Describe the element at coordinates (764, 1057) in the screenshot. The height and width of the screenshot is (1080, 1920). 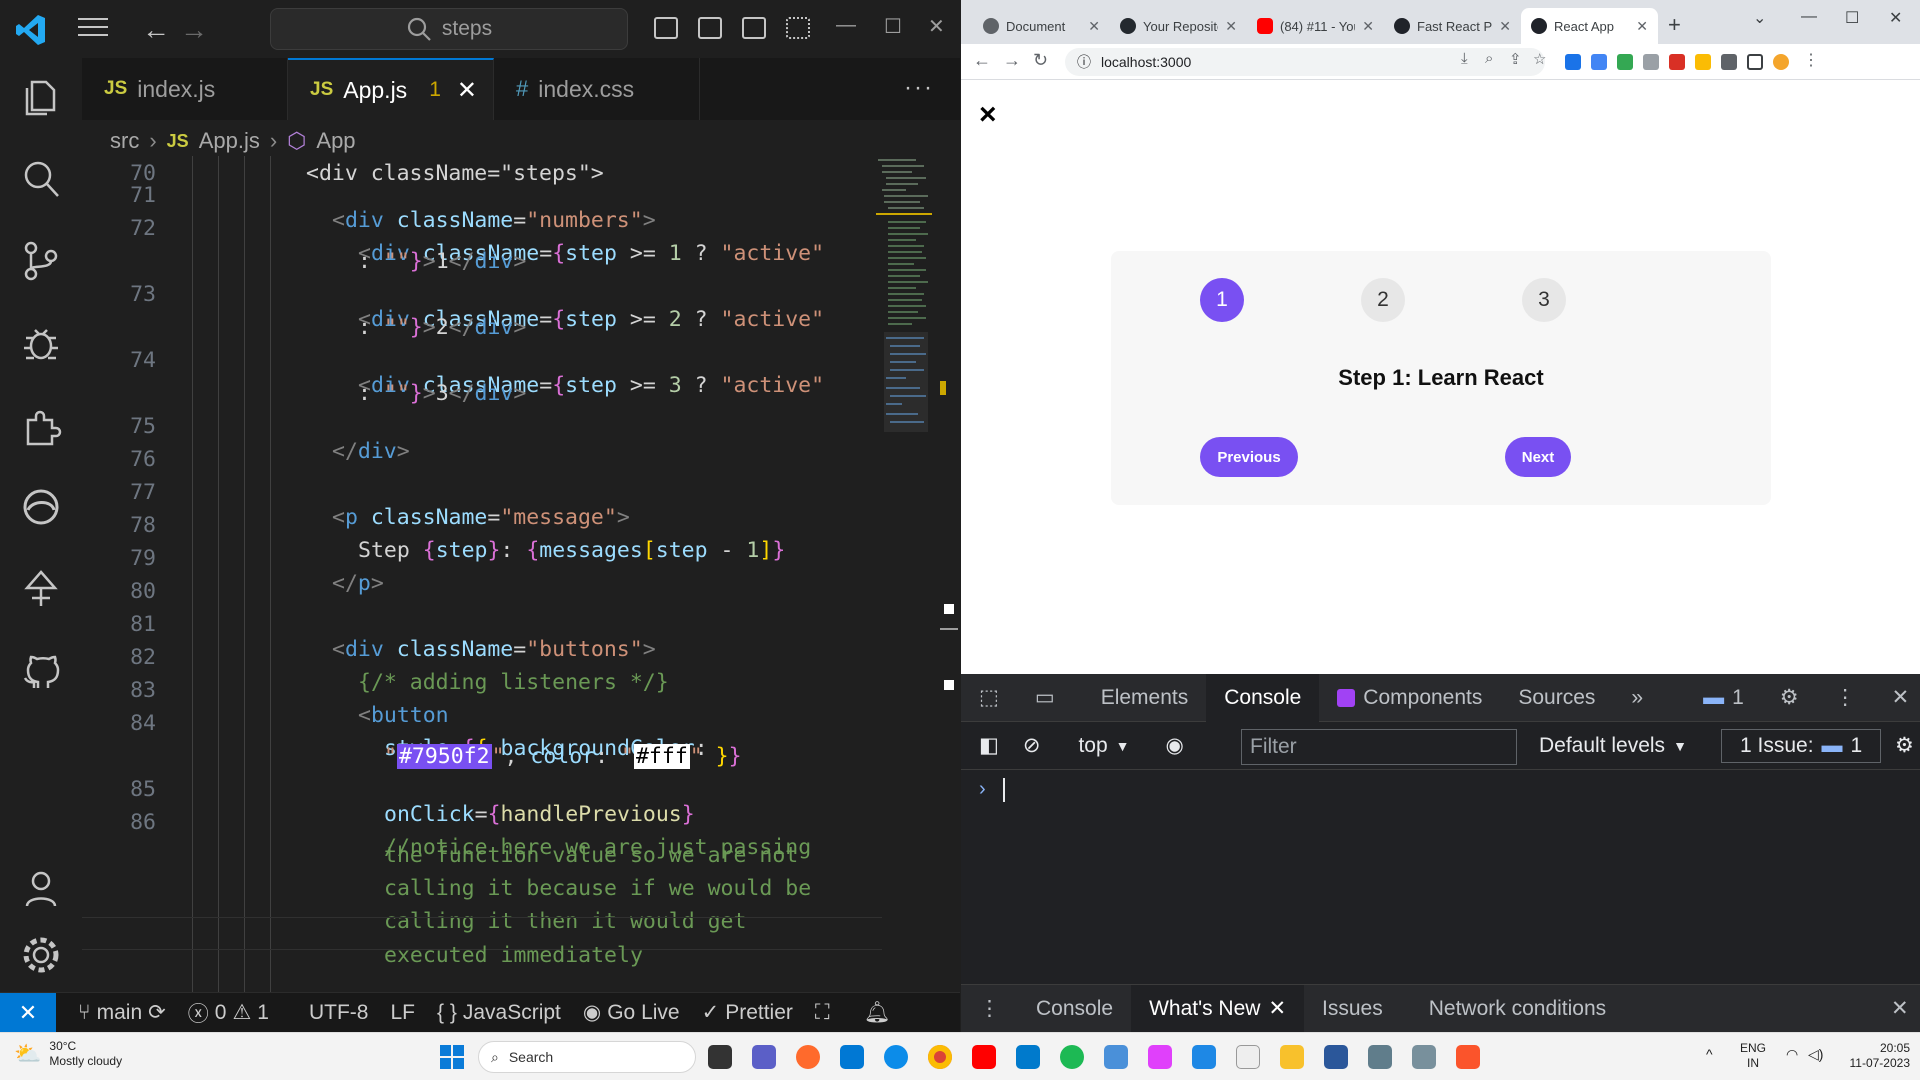
I see `teams-chat-icon` at that location.